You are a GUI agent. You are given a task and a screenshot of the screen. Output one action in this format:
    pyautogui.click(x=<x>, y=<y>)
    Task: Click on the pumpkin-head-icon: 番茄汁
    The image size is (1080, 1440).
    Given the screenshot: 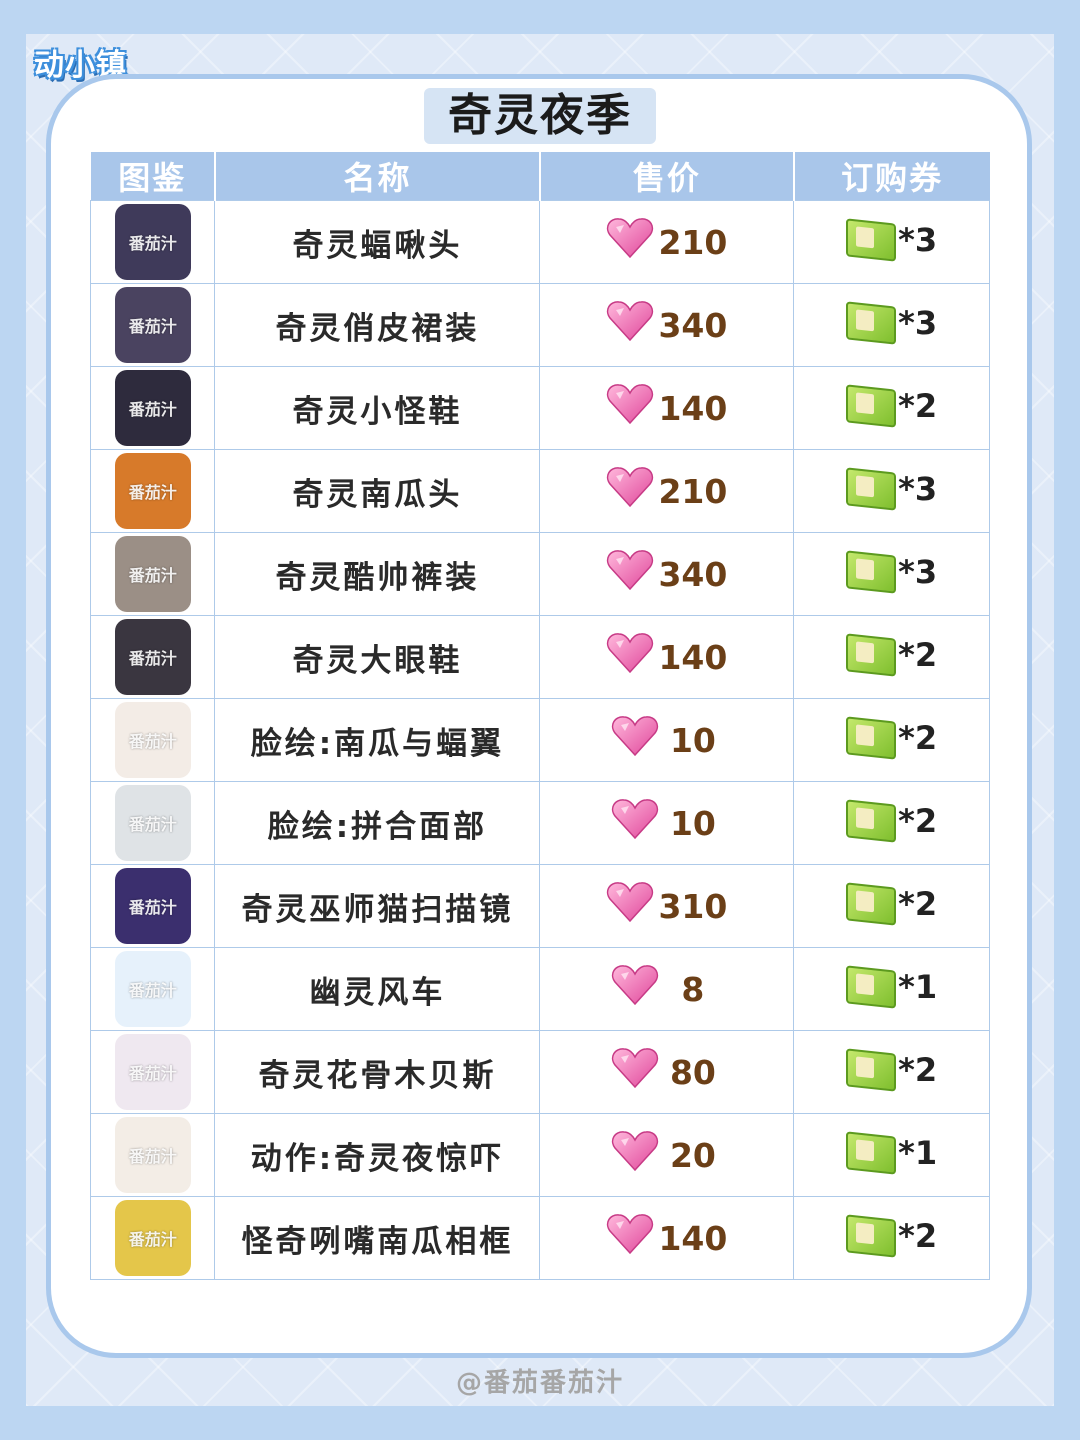 What is the action you would take?
    pyautogui.click(x=152, y=491)
    